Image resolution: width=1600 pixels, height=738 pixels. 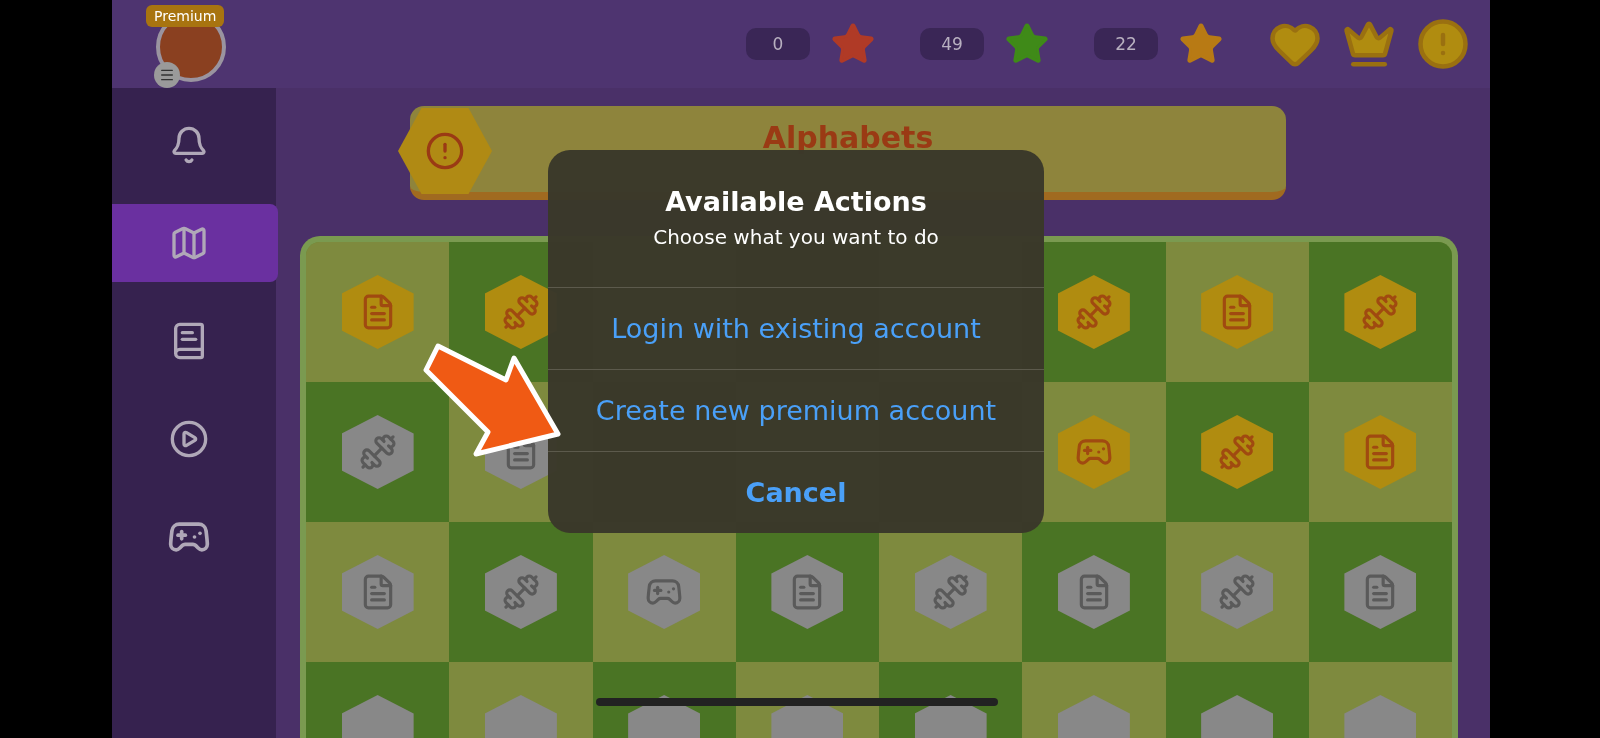 What do you see at coordinates (796, 492) in the screenshot?
I see `cancel-button: Cancel` at bounding box center [796, 492].